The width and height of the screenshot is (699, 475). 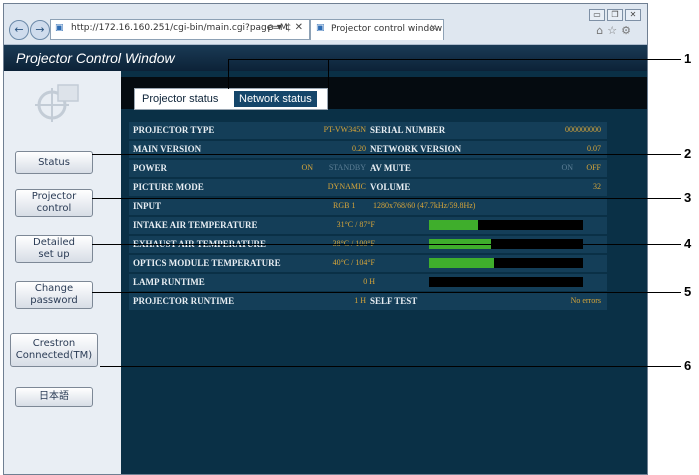 What do you see at coordinates (355, 224) in the screenshot?
I see `intake-air-temperature-value: 31°C / 87°F` at bounding box center [355, 224].